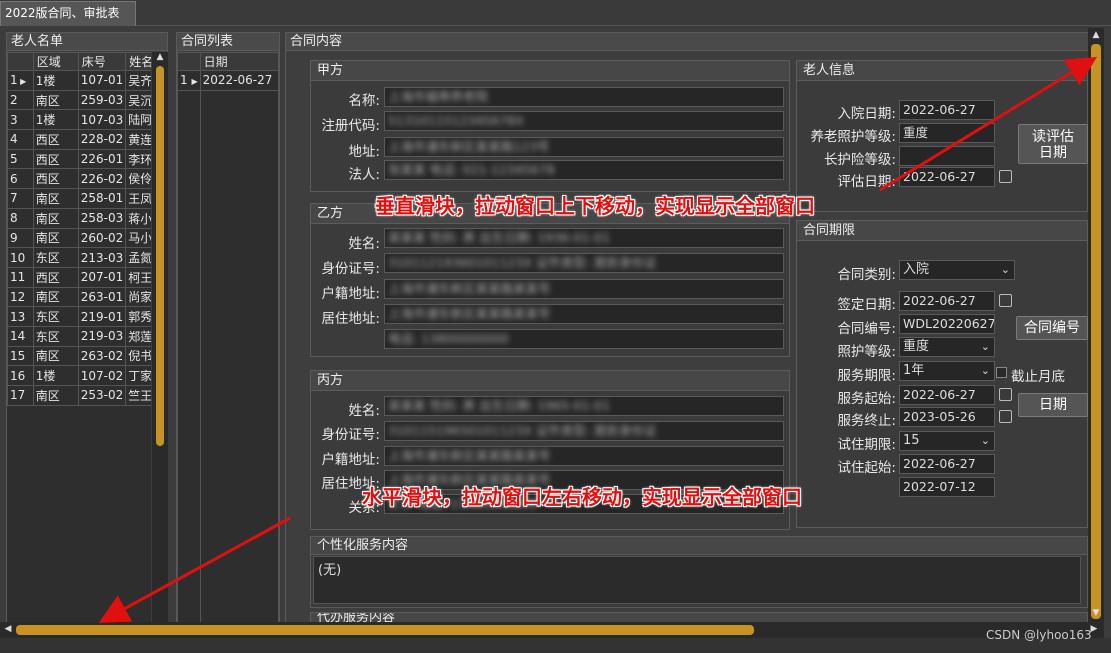 The height and width of the screenshot is (653, 1111). What do you see at coordinates (1039, 635) in the screenshot?
I see `watermark: CSDN @lyhoo163` at bounding box center [1039, 635].